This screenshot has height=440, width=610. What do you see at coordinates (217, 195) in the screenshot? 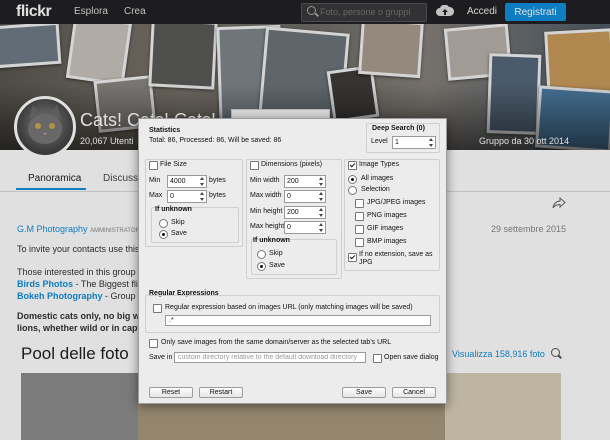
I see `max-size-unit: bytes` at bounding box center [217, 195].